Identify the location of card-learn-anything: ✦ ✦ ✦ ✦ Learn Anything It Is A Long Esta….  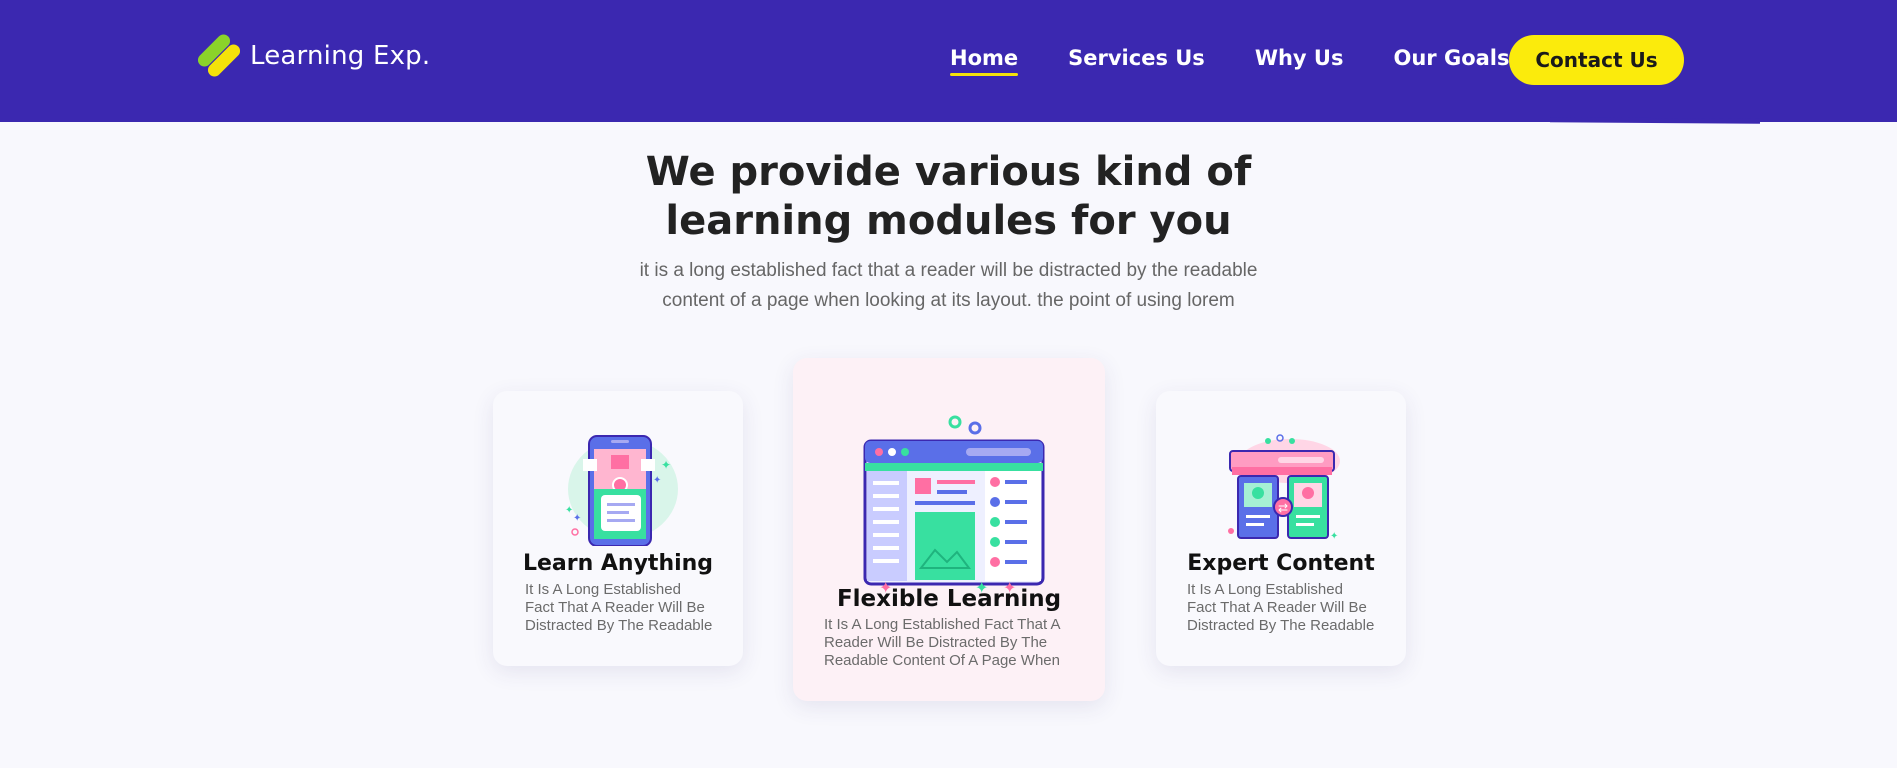
(618, 528).